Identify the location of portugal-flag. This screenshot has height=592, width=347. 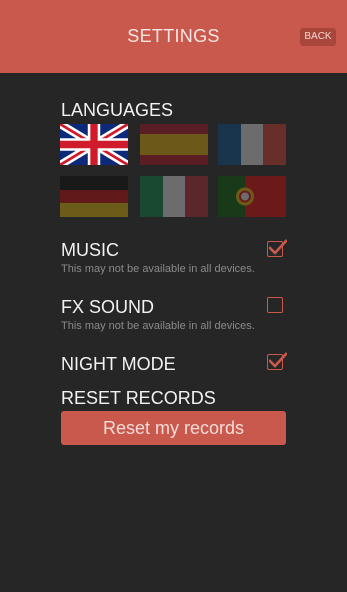
(252, 196).